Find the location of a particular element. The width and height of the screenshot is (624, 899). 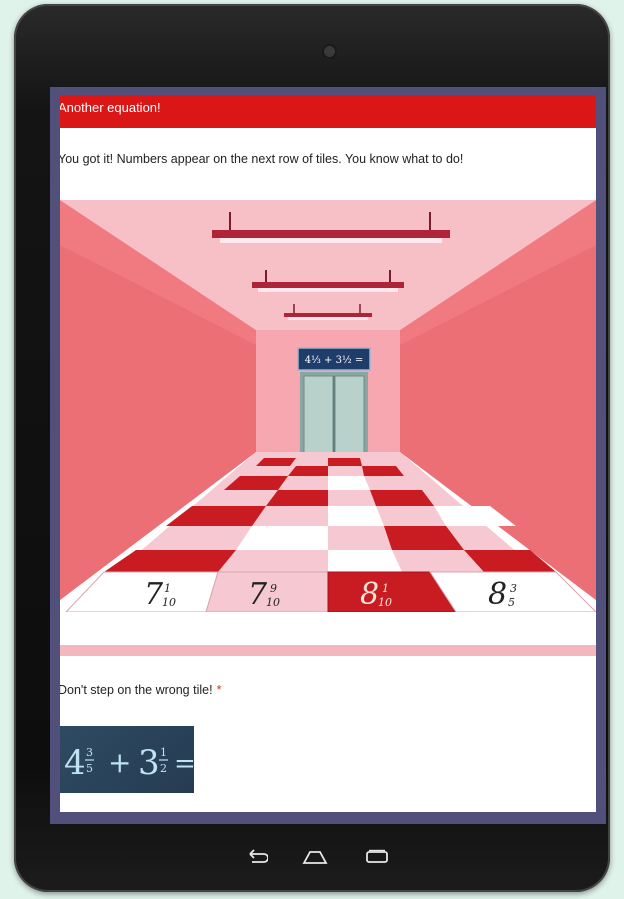

recents-icon is located at coordinates (377, 856).